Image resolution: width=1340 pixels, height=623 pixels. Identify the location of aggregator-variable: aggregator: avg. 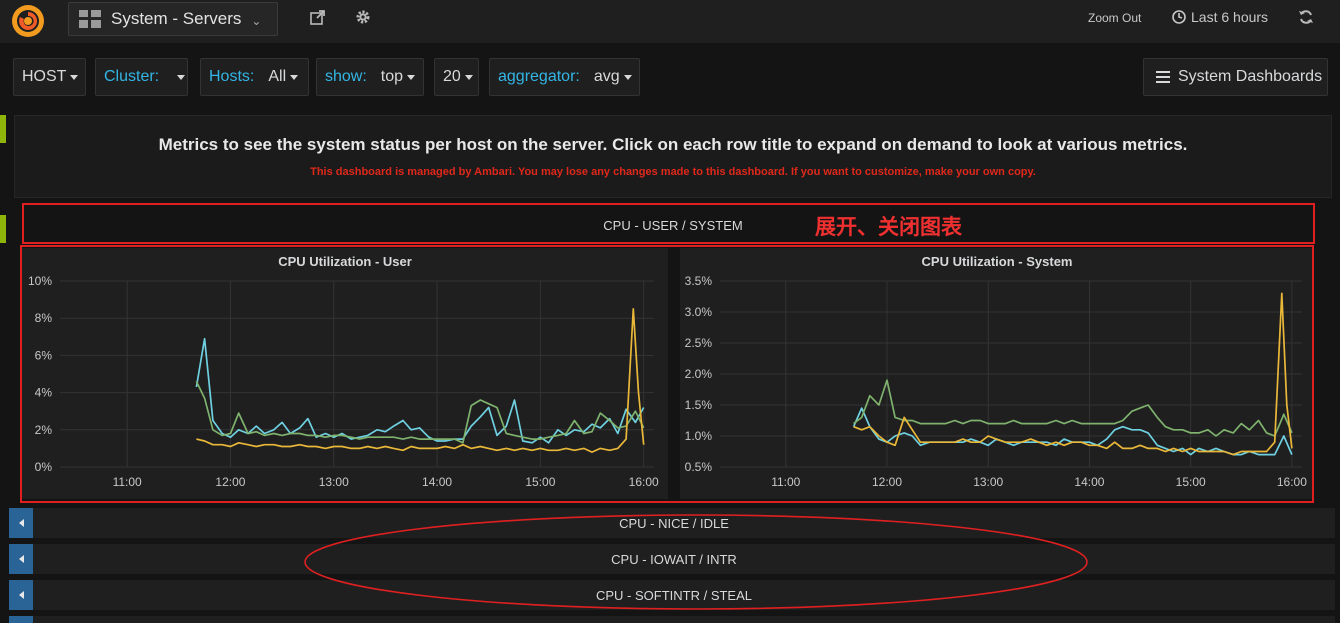
(564, 77).